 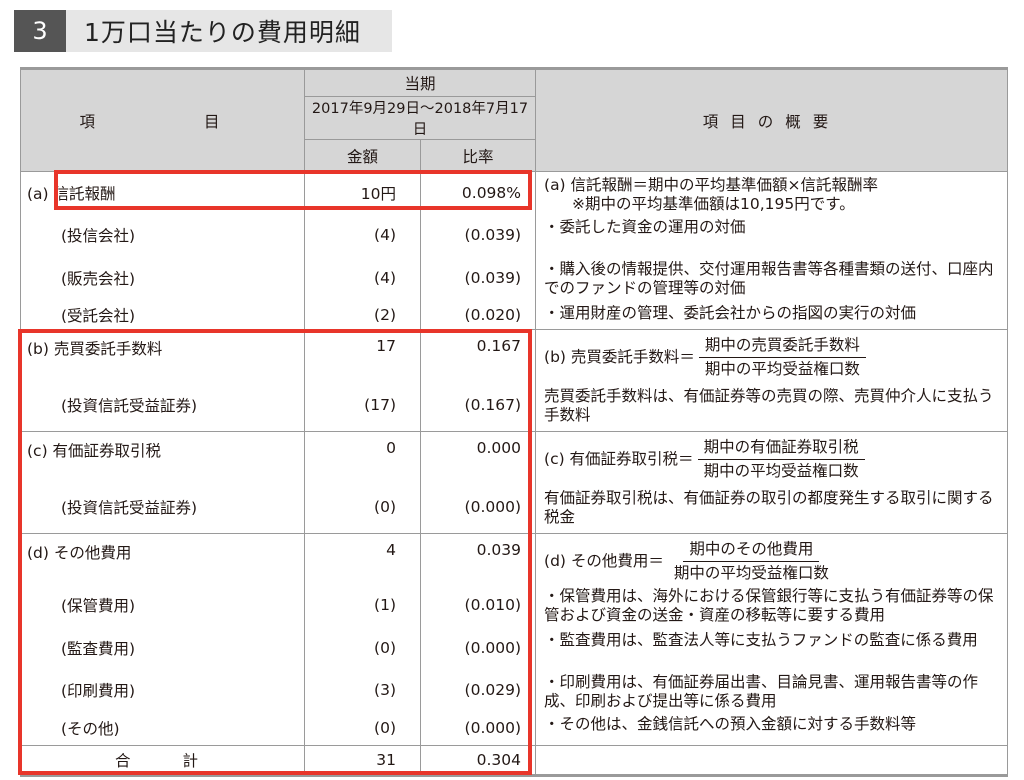 What do you see at coordinates (162, 314) in the screenshot?
I see `row-label: (受託会社)` at bounding box center [162, 314].